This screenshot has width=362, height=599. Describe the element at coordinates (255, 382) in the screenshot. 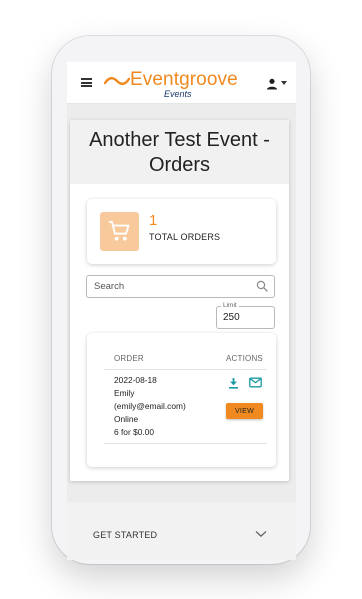

I see `mail-icon` at that location.